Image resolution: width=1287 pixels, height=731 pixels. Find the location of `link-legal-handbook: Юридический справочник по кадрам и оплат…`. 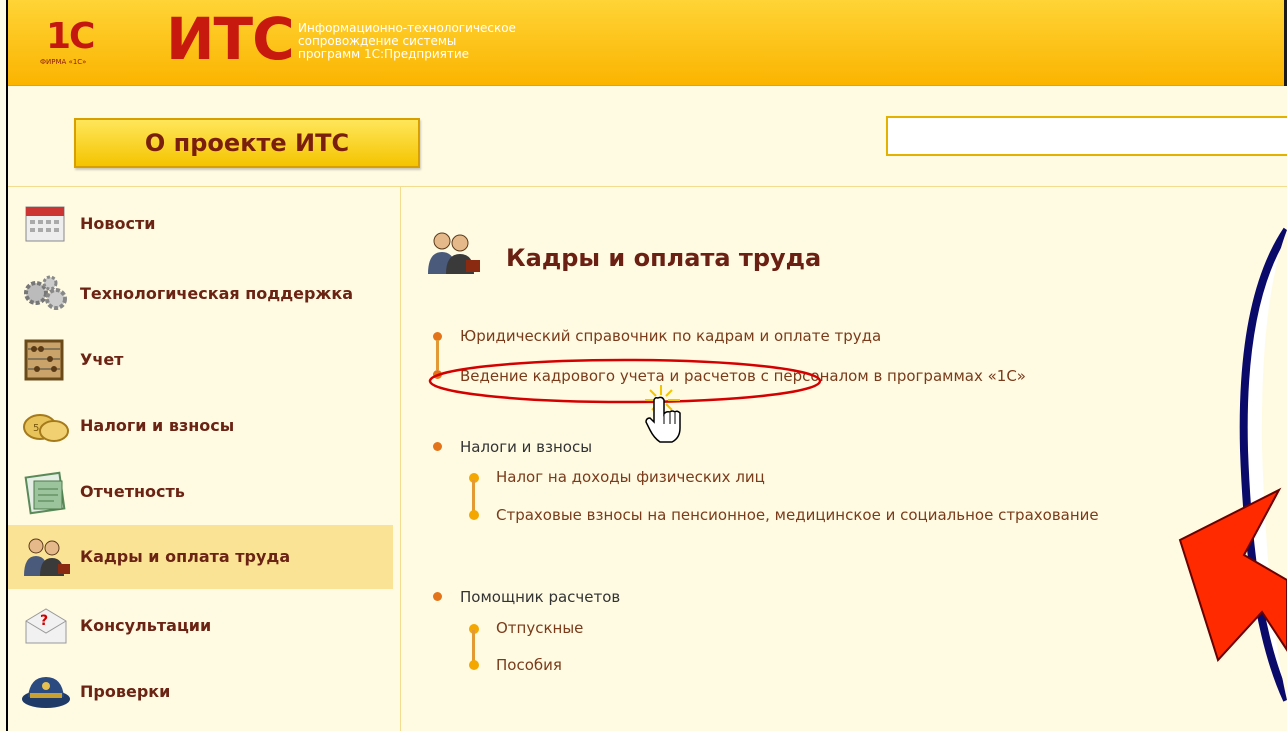

link-legal-handbook: Юридический справочник по кадрам и оплат… is located at coordinates (670, 336).